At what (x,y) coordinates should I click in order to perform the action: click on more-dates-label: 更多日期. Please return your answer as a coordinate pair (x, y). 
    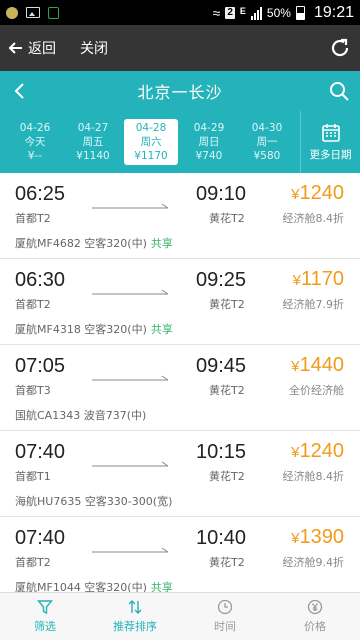
    Looking at the image, I should click on (330, 154).